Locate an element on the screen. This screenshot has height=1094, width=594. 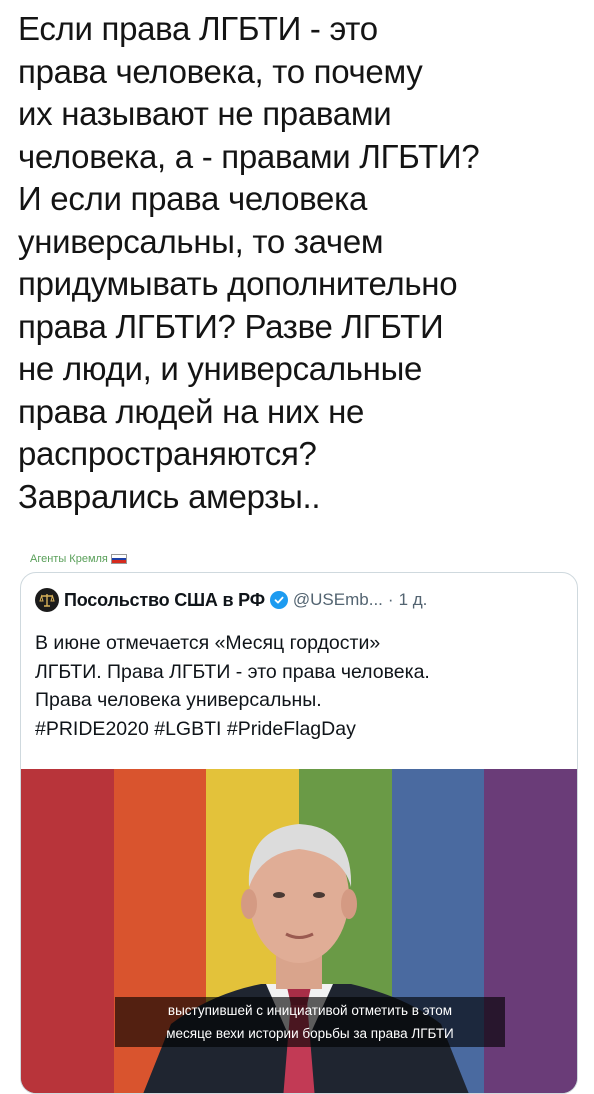
post-text-line: Заврались амерзы.. is located at coordinates (169, 496).